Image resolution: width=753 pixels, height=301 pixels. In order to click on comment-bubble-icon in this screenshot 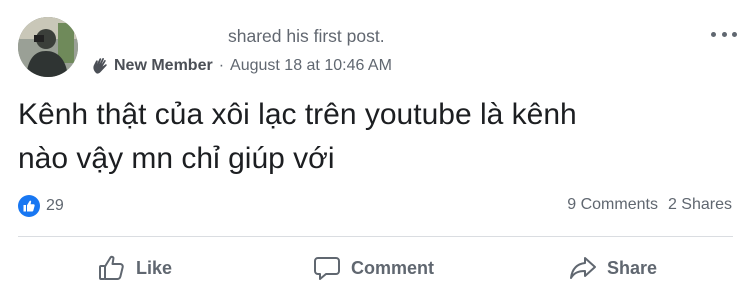, I will do `click(327, 268)`.